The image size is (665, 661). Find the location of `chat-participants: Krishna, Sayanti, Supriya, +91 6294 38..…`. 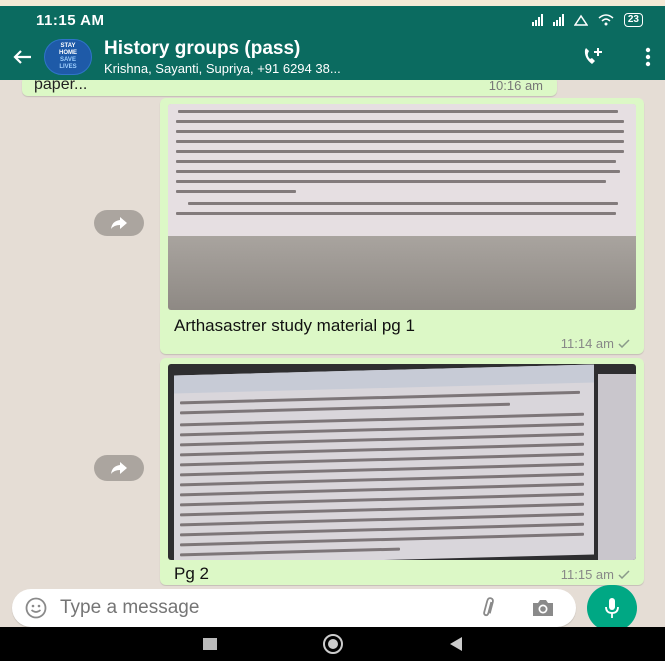

chat-participants: Krishna, Sayanti, Supriya, +91 6294 38..… is located at coordinates (222, 68).